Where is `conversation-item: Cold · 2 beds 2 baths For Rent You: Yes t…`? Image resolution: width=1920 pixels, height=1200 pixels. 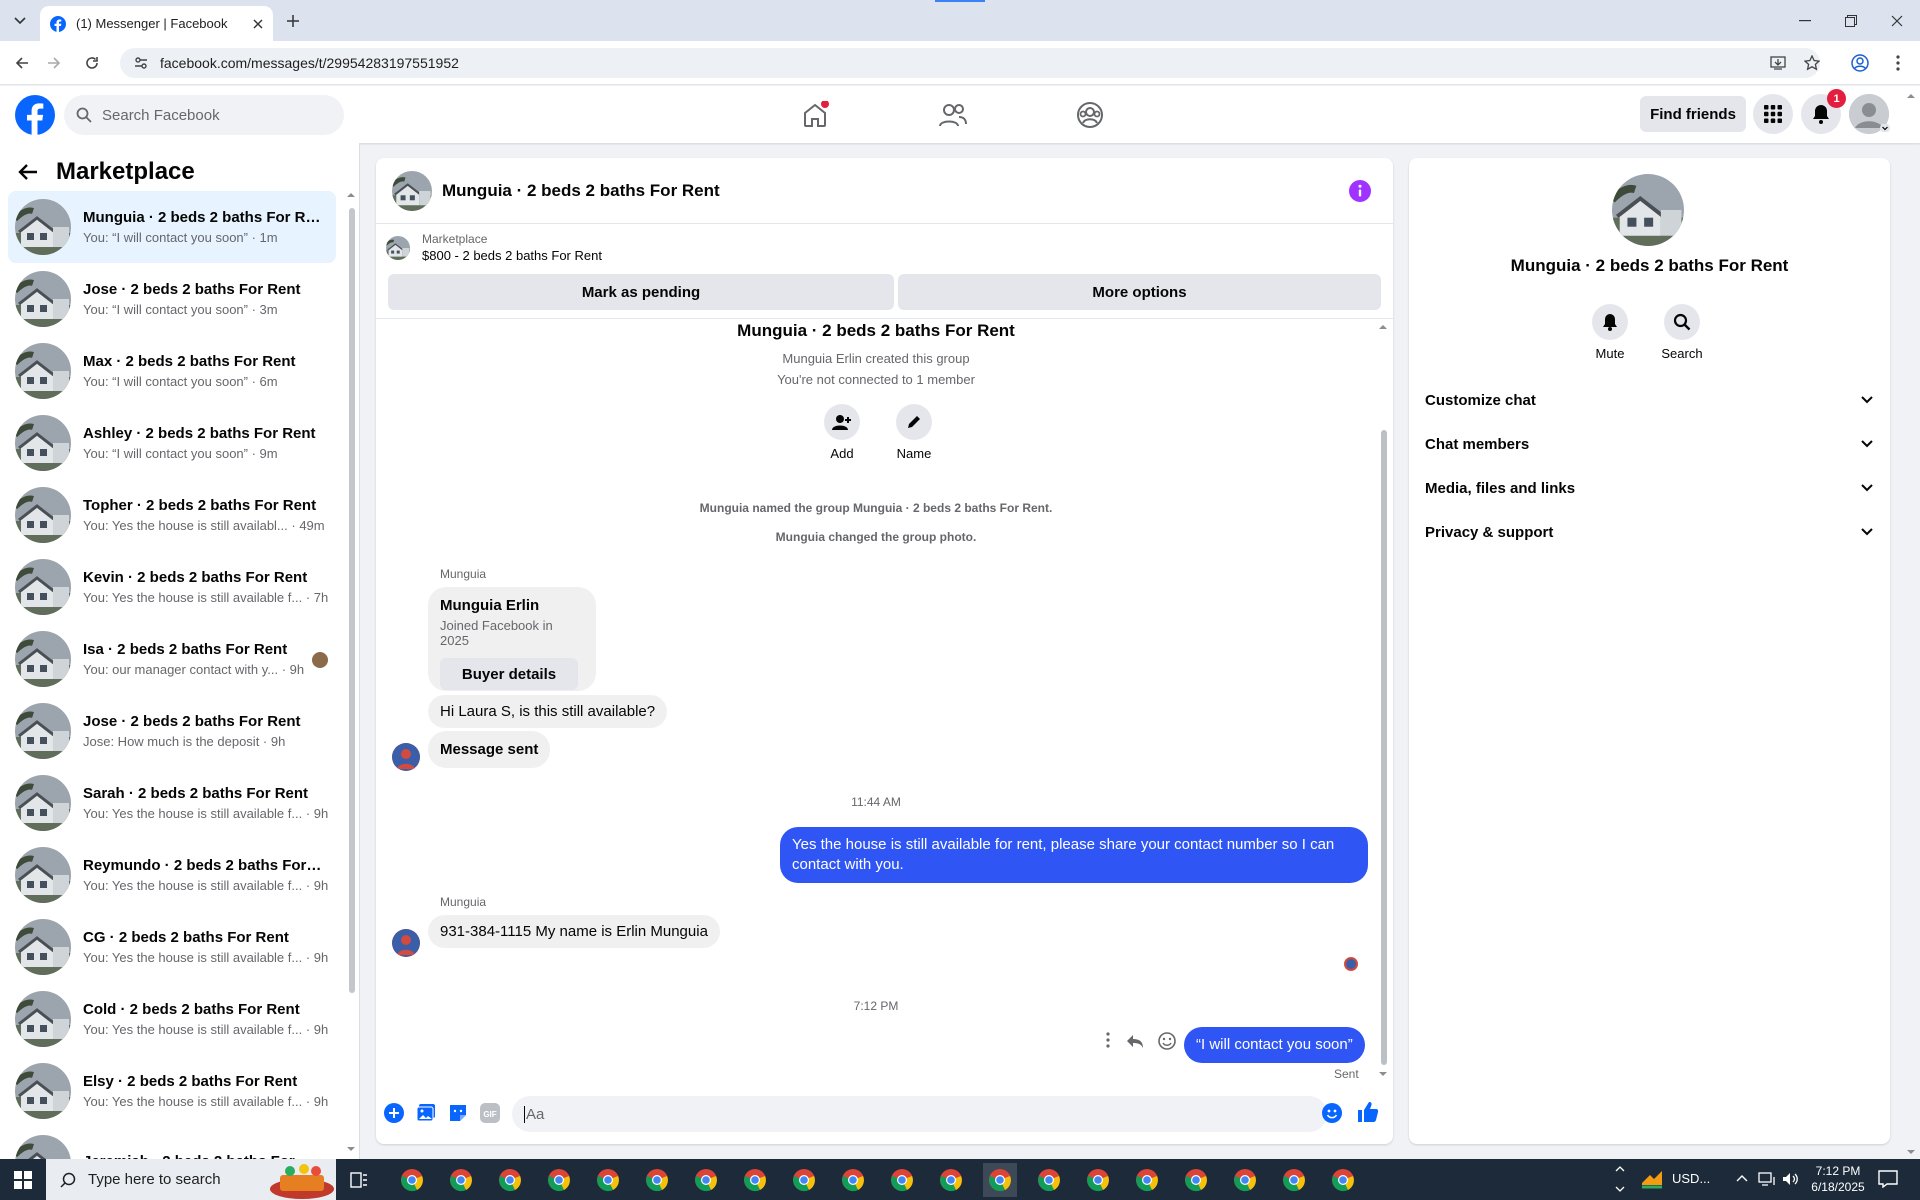 conversation-item: Cold · 2 beds 2 baths For Rent You: Yes t… is located at coordinates (172, 1019).